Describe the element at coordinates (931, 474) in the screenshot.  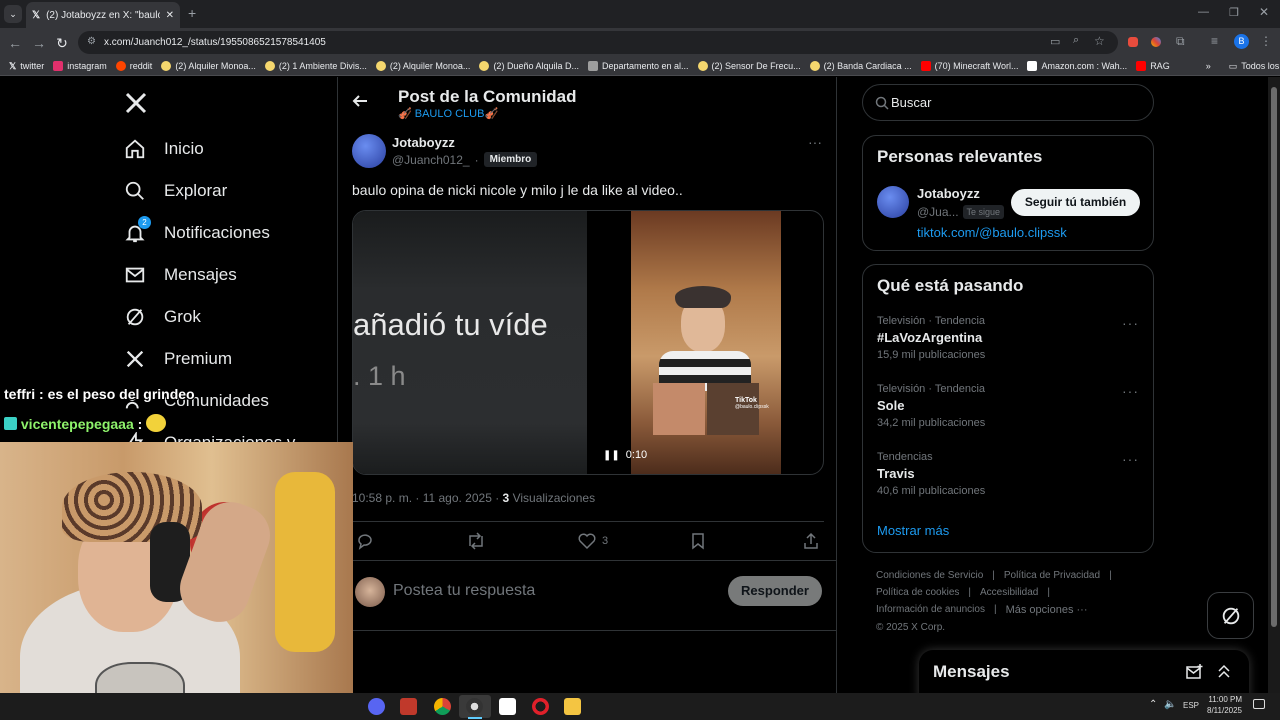
I see `trend-item: Tendencias Travis 40,6 mil publicaciones` at that location.